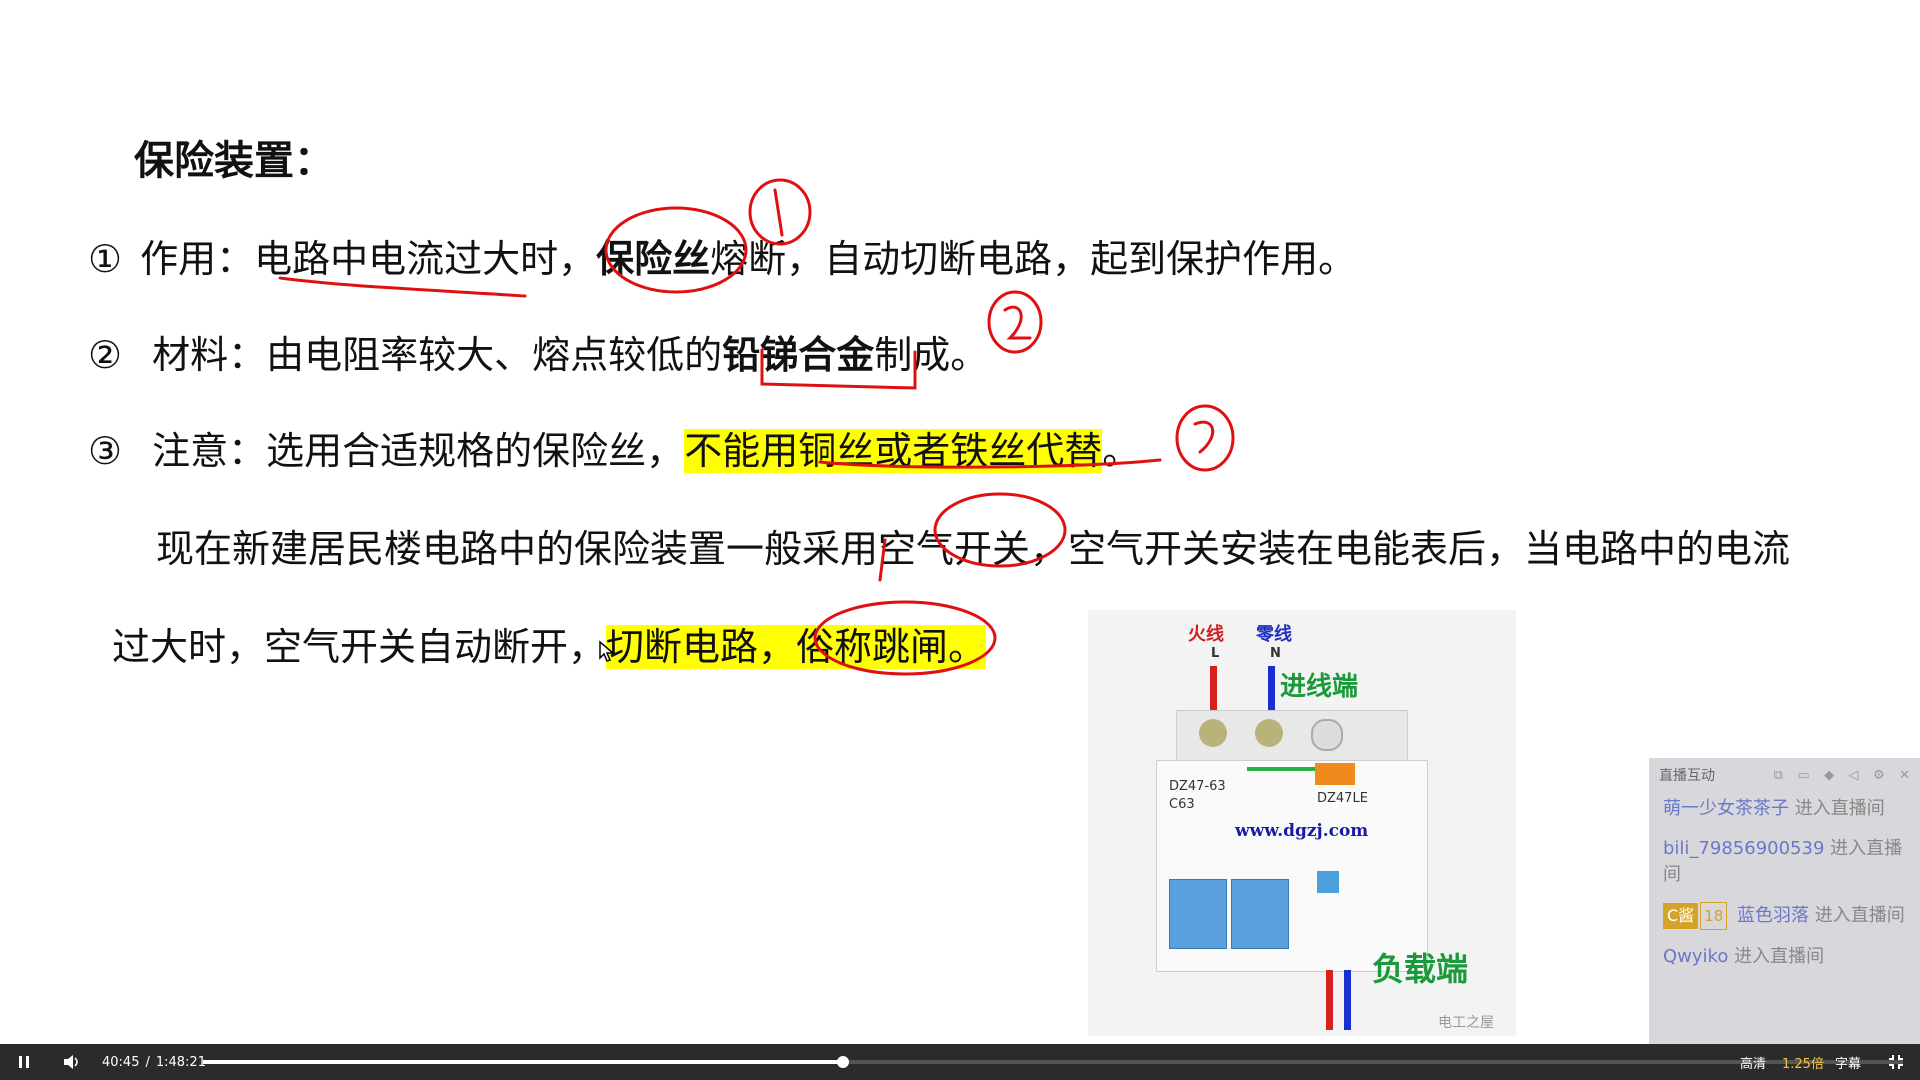  What do you see at coordinates (796, 647) in the screenshot?
I see `paragraph-line-2-highlight: 切断电路，俗称跳闸。` at bounding box center [796, 647].